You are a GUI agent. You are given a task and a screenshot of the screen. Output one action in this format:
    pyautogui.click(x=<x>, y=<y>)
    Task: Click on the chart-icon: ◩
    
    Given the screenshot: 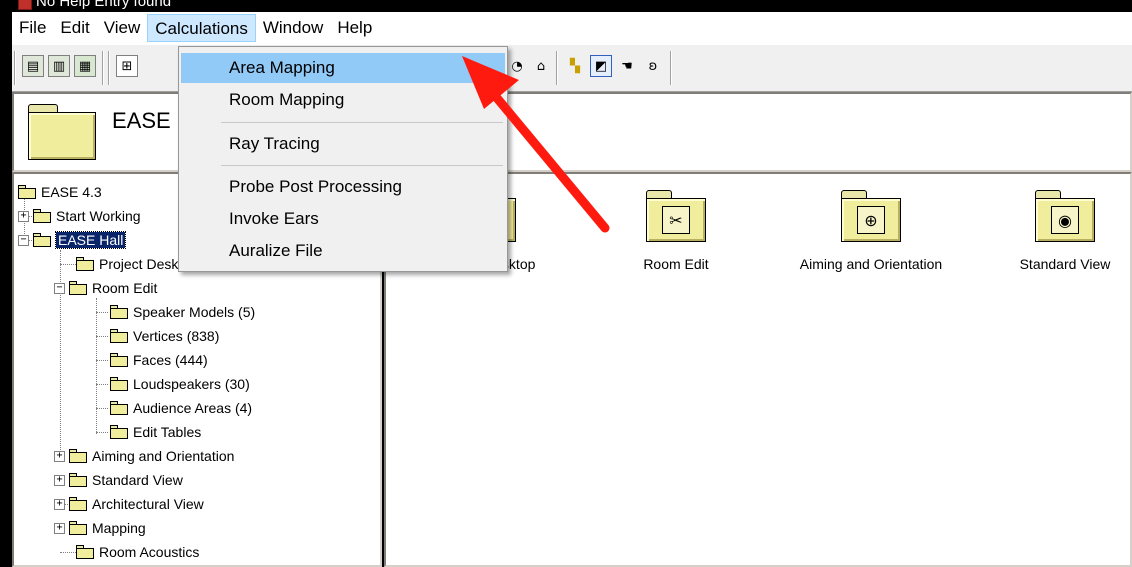 What is the action you would take?
    pyautogui.click(x=601, y=66)
    